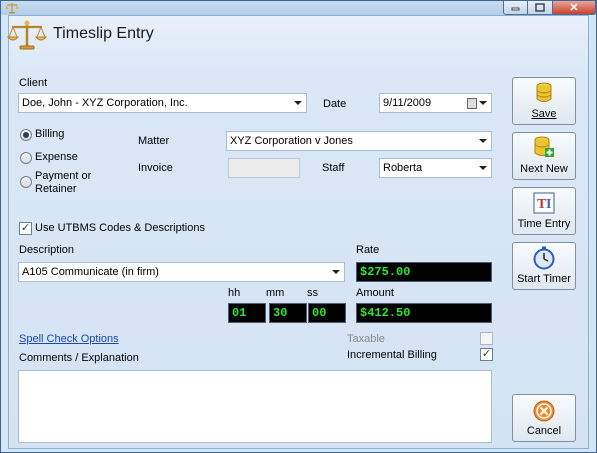  I want to click on save-button-label: Save, so click(544, 114).